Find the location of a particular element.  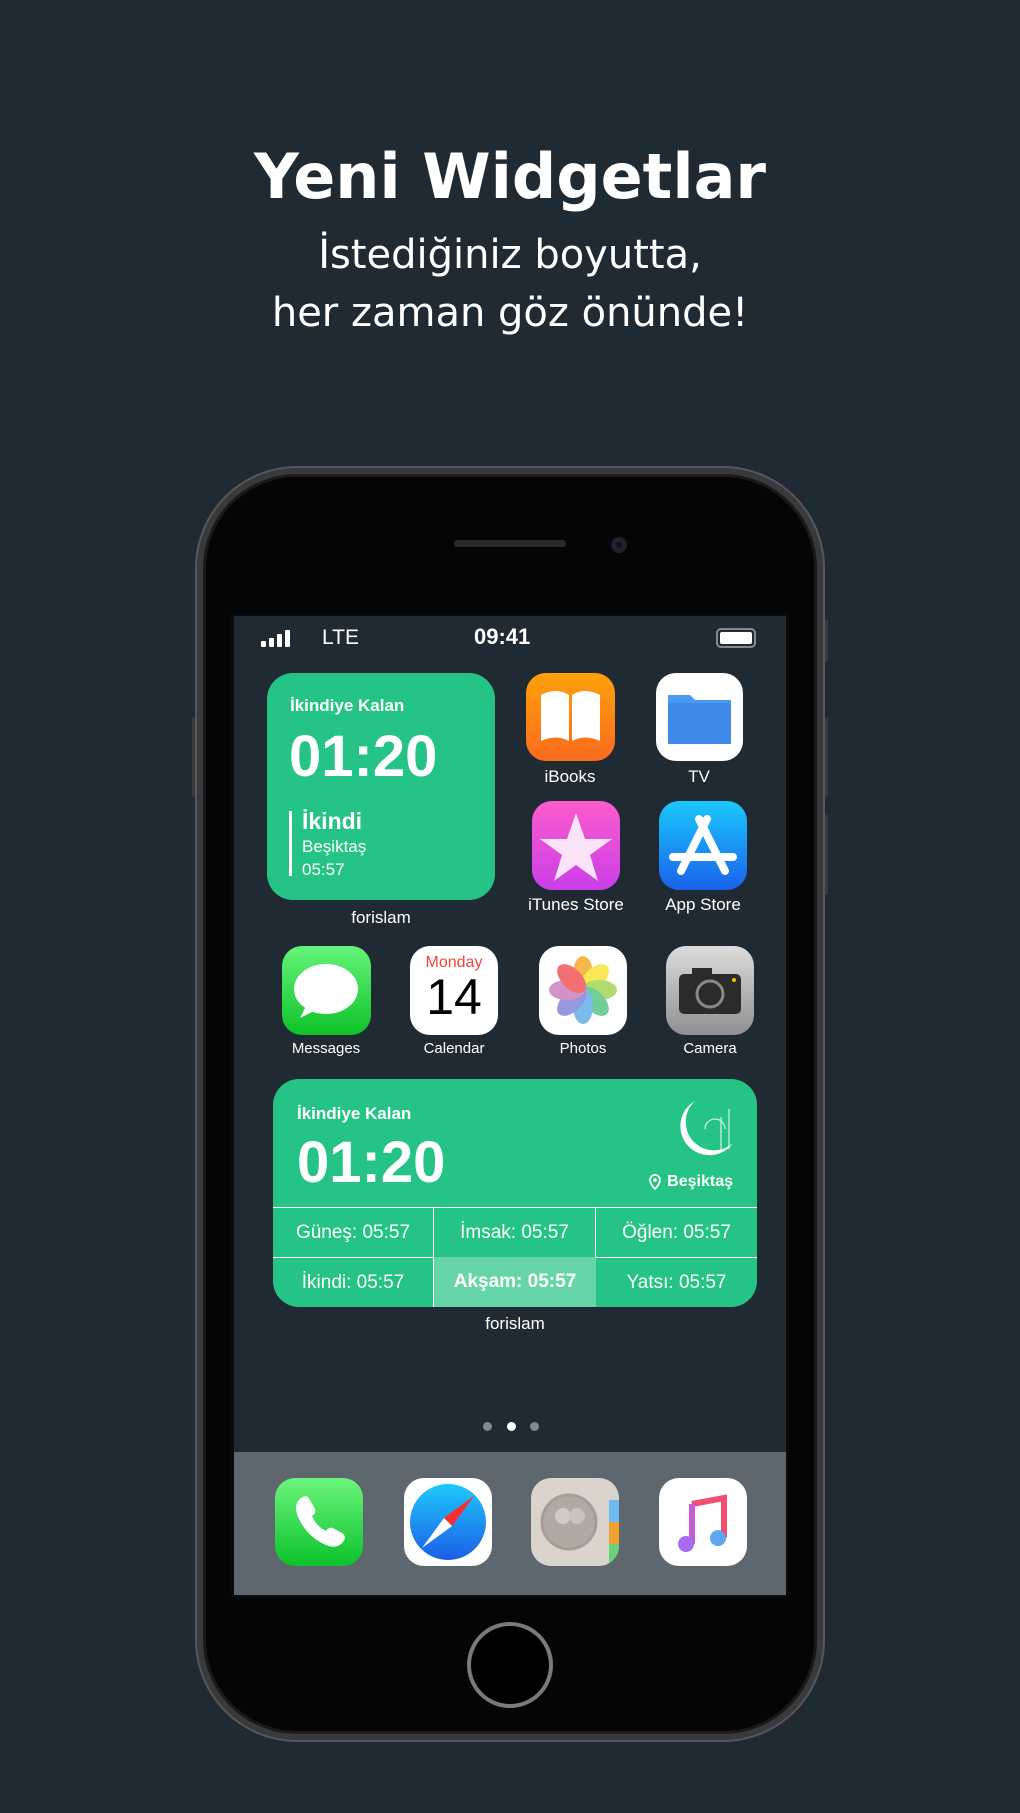

tv-app is located at coordinates (699, 717).